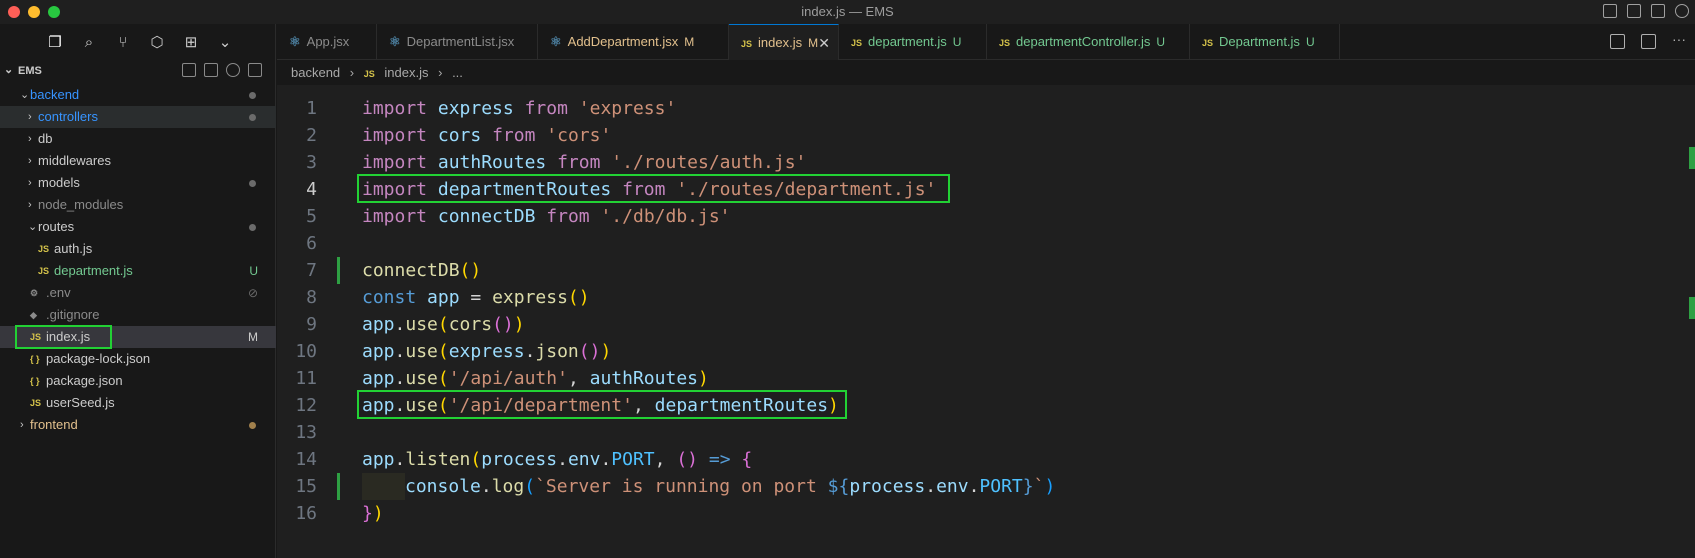 The image size is (1695, 558). Describe the element at coordinates (55, 43) in the screenshot. I see `explorer-files-icon: ❐` at that location.